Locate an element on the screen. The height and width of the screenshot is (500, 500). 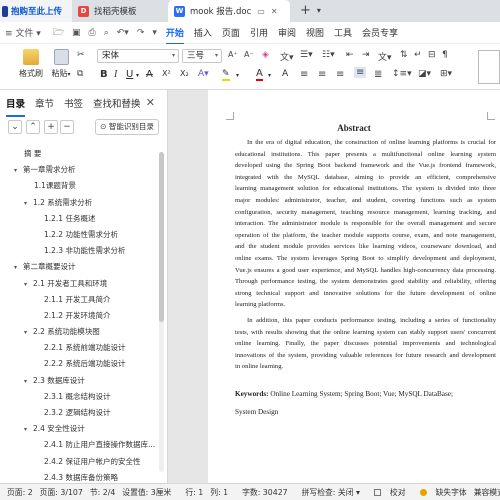
status-section: 节: 2/4 is located at coordinates (102, 492).